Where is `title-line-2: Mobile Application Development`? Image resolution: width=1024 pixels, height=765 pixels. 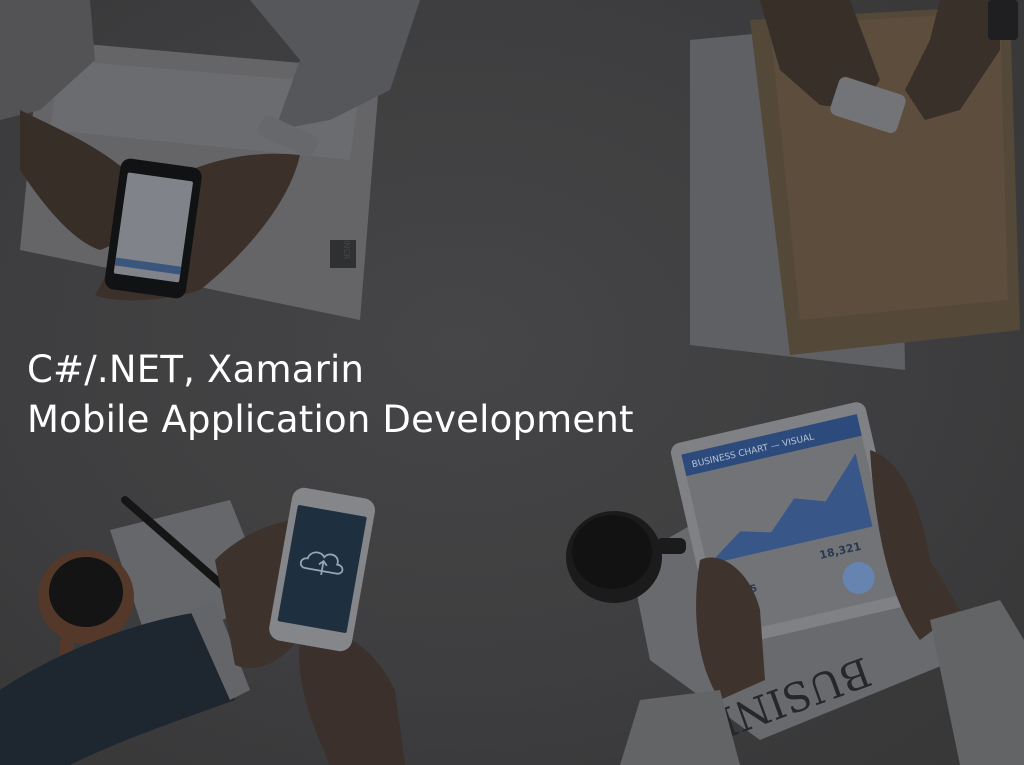 title-line-2: Mobile Application Development is located at coordinates (330, 419).